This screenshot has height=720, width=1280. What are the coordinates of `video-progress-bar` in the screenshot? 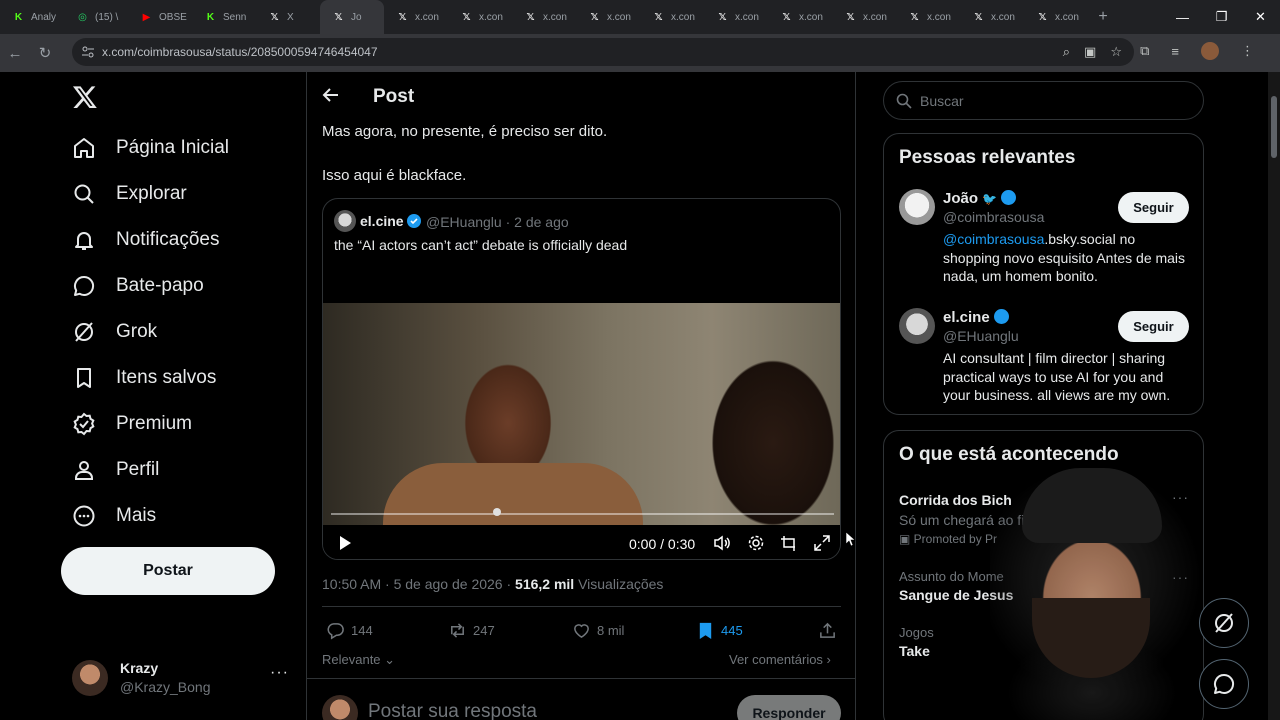 It's located at (582, 514).